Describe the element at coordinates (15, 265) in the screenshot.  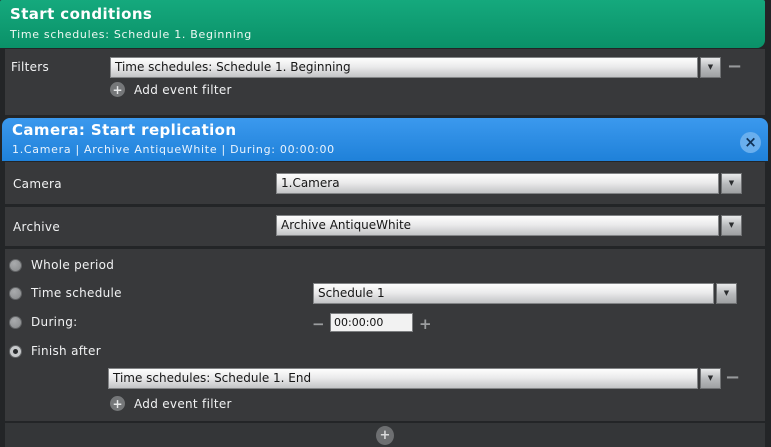
I see `radio-whole-period` at that location.